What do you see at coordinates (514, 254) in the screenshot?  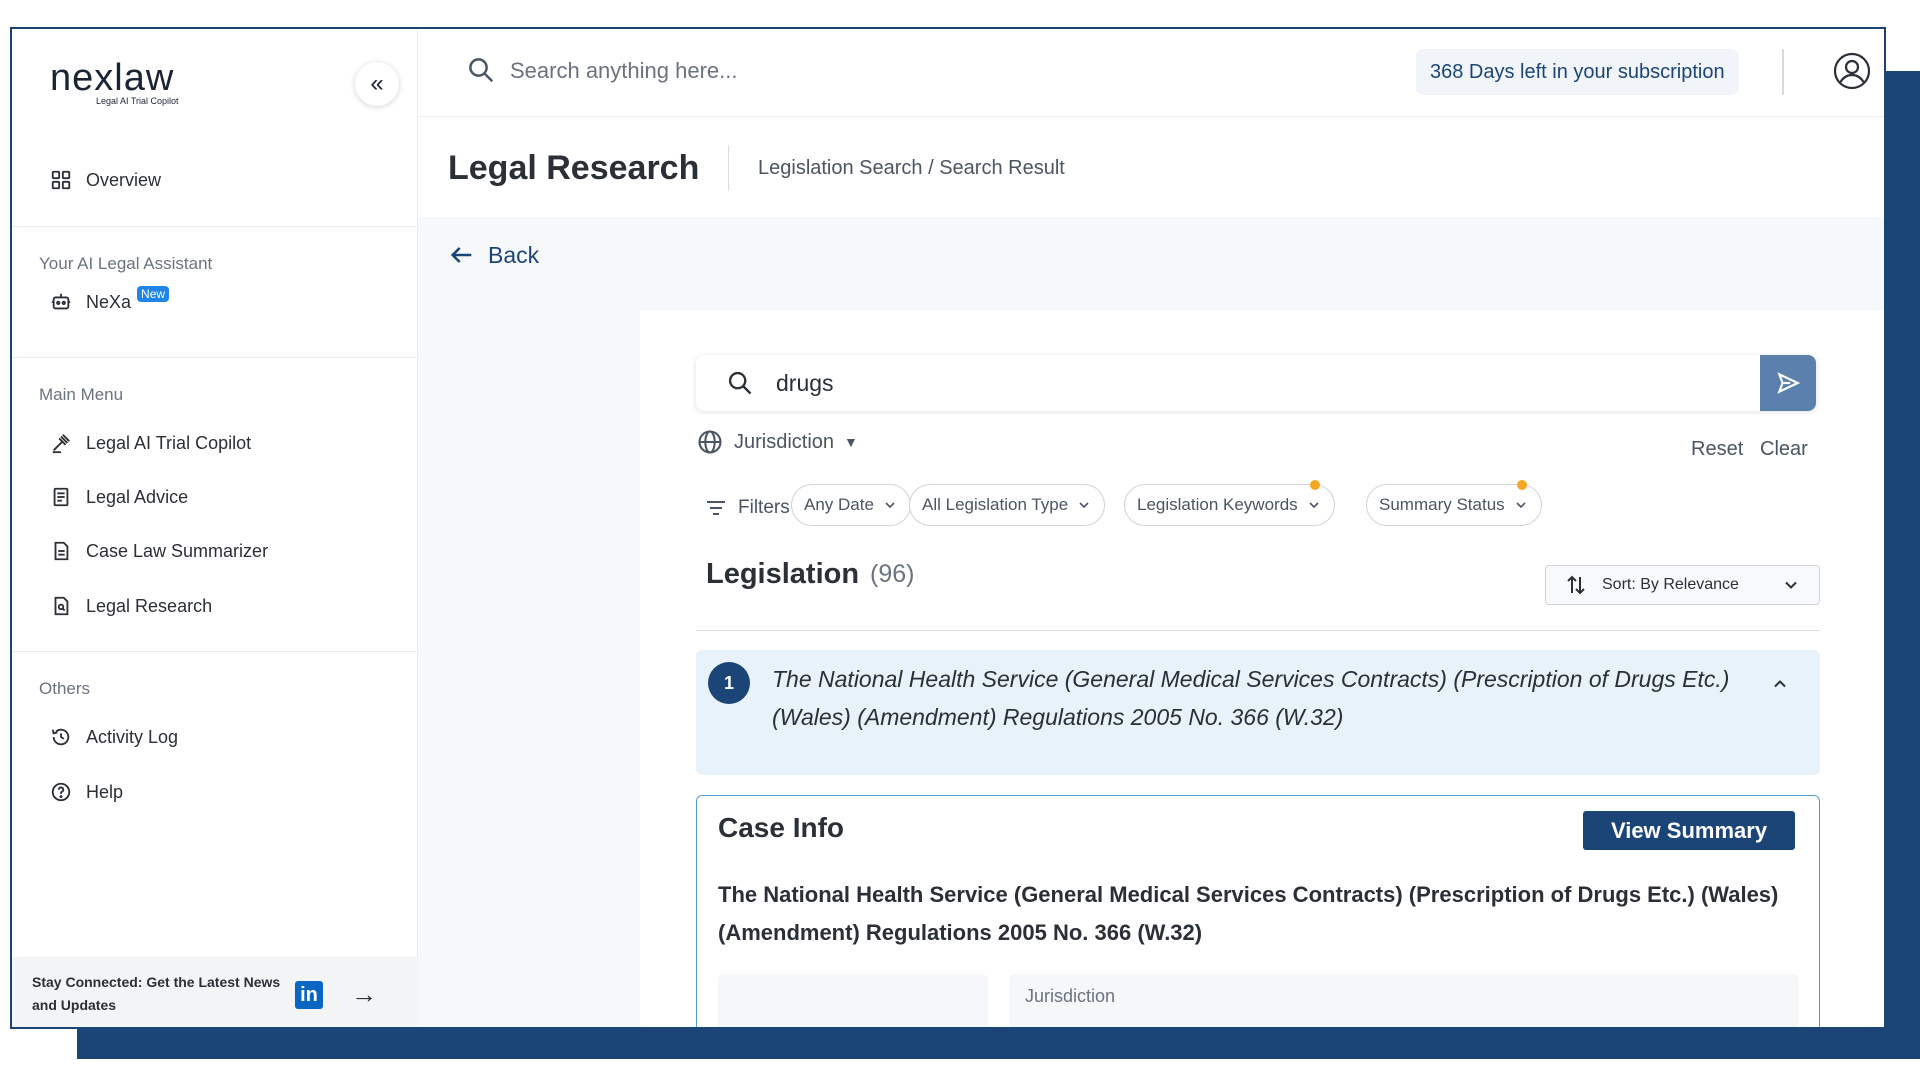 I see `back-label: Back` at bounding box center [514, 254].